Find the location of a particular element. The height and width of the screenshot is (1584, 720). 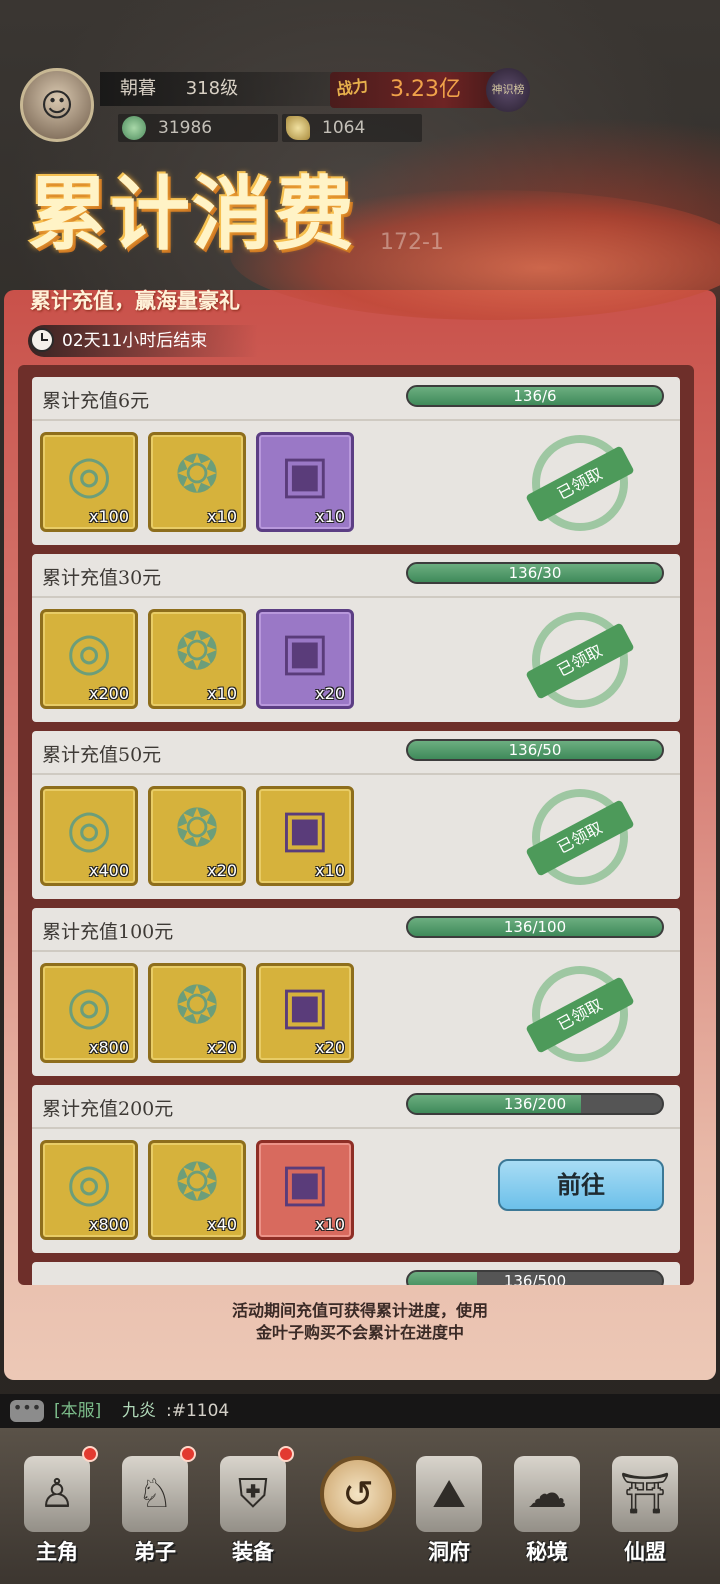

nav-label: 弟子 is located at coordinates (155, 1551).